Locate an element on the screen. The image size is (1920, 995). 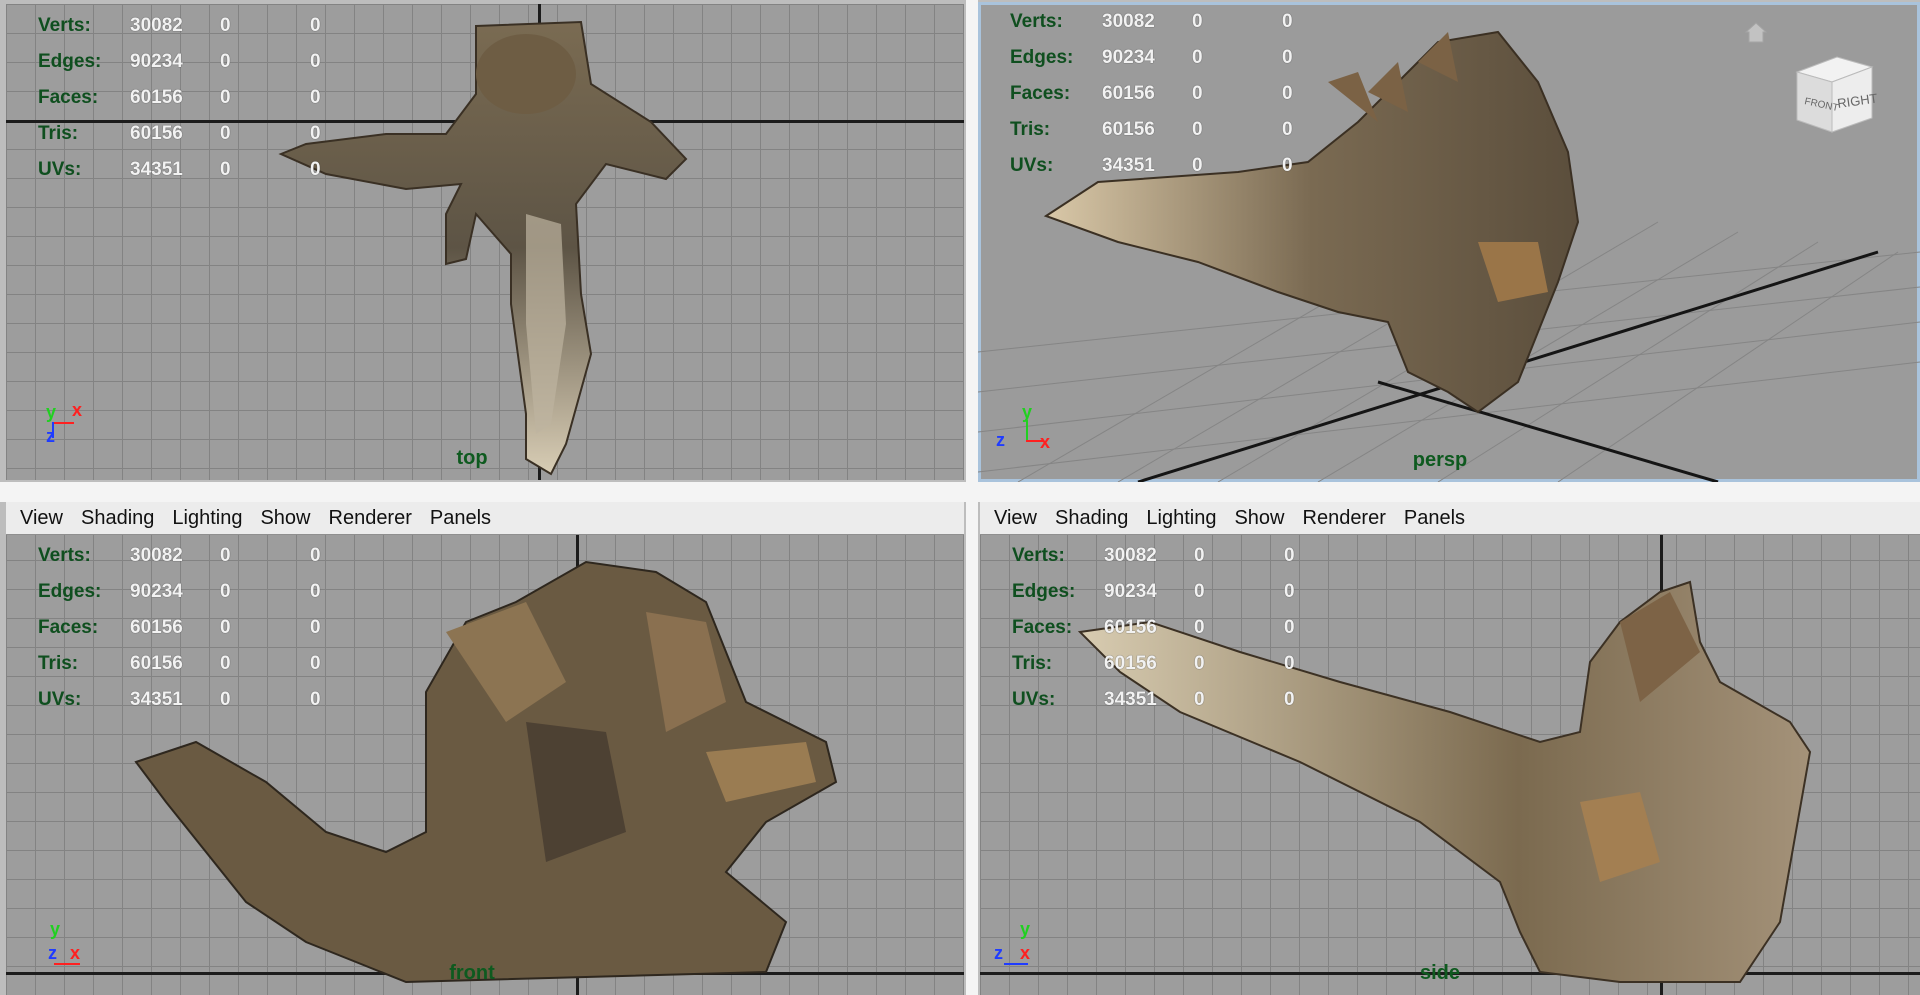
camera-label: top is located at coordinates (472, 458).